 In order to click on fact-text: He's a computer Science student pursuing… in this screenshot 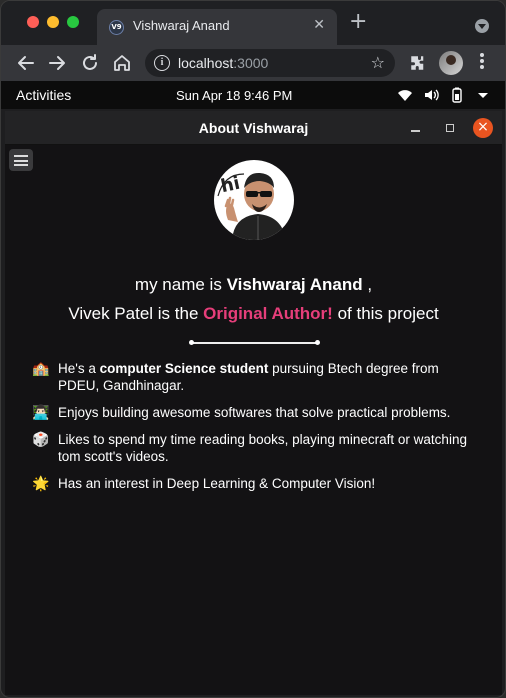, I will do `click(265, 377)`.